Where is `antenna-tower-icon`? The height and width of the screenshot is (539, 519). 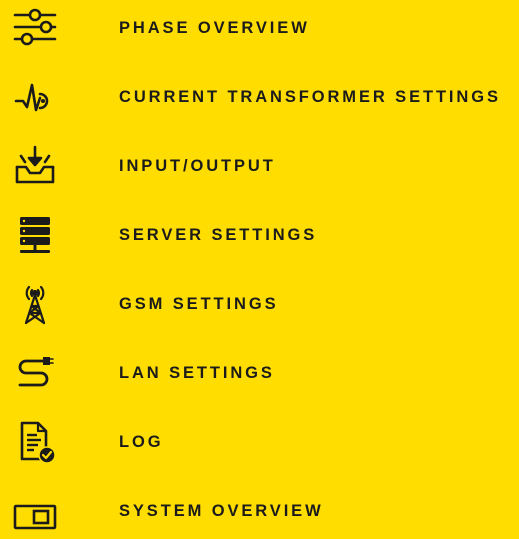 antenna-tower-icon is located at coordinates (35, 304).